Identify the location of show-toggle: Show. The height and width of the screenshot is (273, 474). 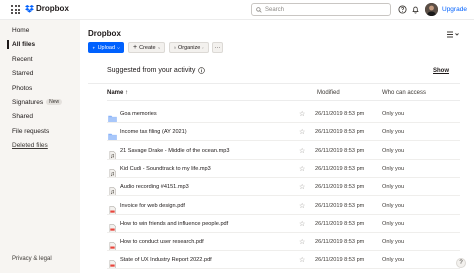
(441, 71).